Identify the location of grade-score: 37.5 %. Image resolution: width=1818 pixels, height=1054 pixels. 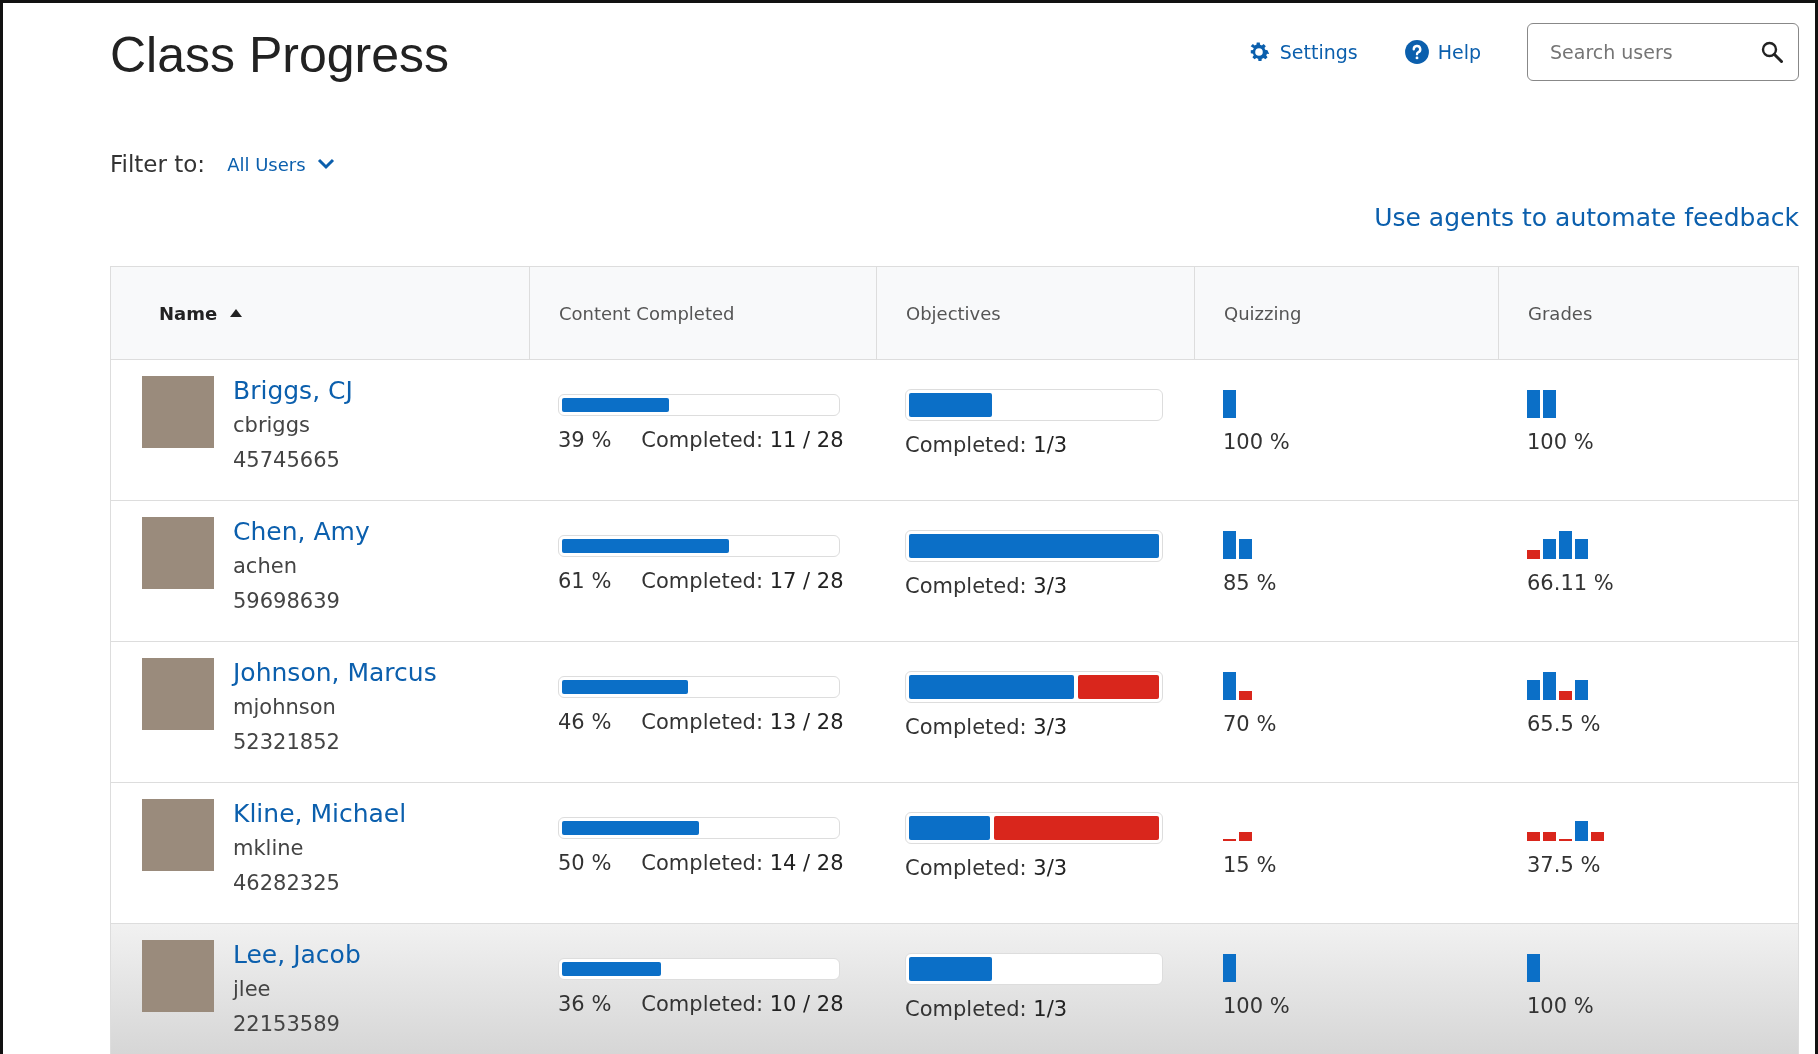
(1564, 865).